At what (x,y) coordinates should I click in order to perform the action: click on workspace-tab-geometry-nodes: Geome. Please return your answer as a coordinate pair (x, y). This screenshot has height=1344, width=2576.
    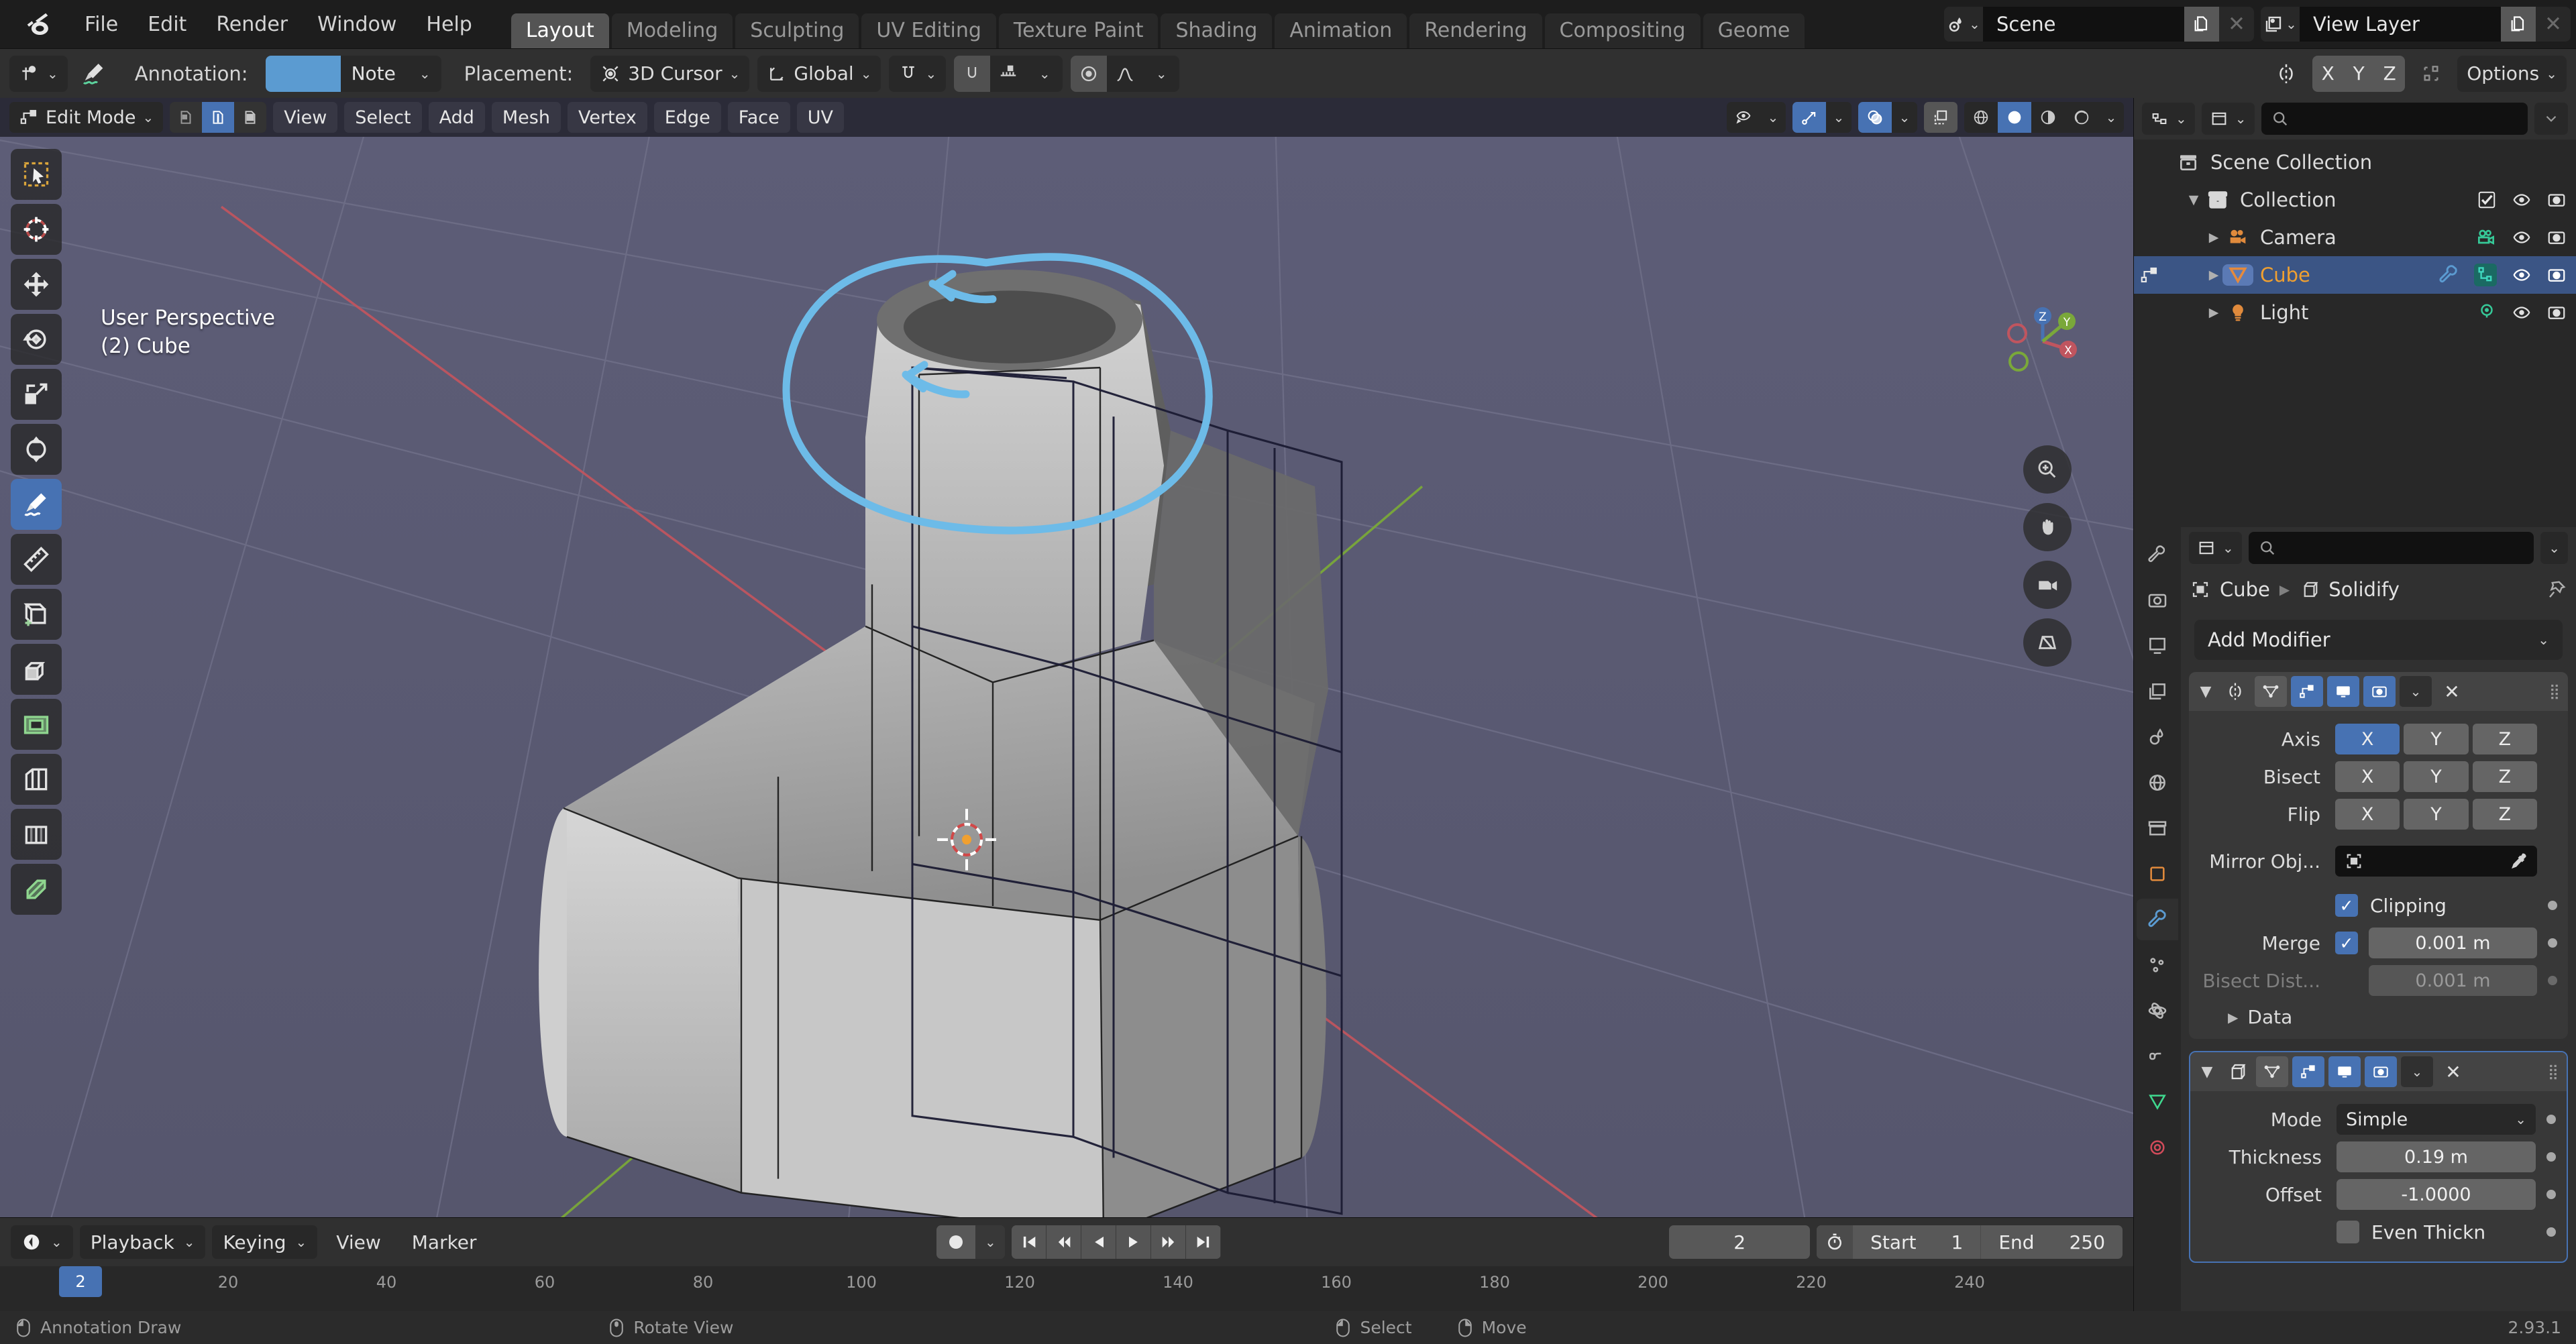
    Looking at the image, I should click on (1754, 30).